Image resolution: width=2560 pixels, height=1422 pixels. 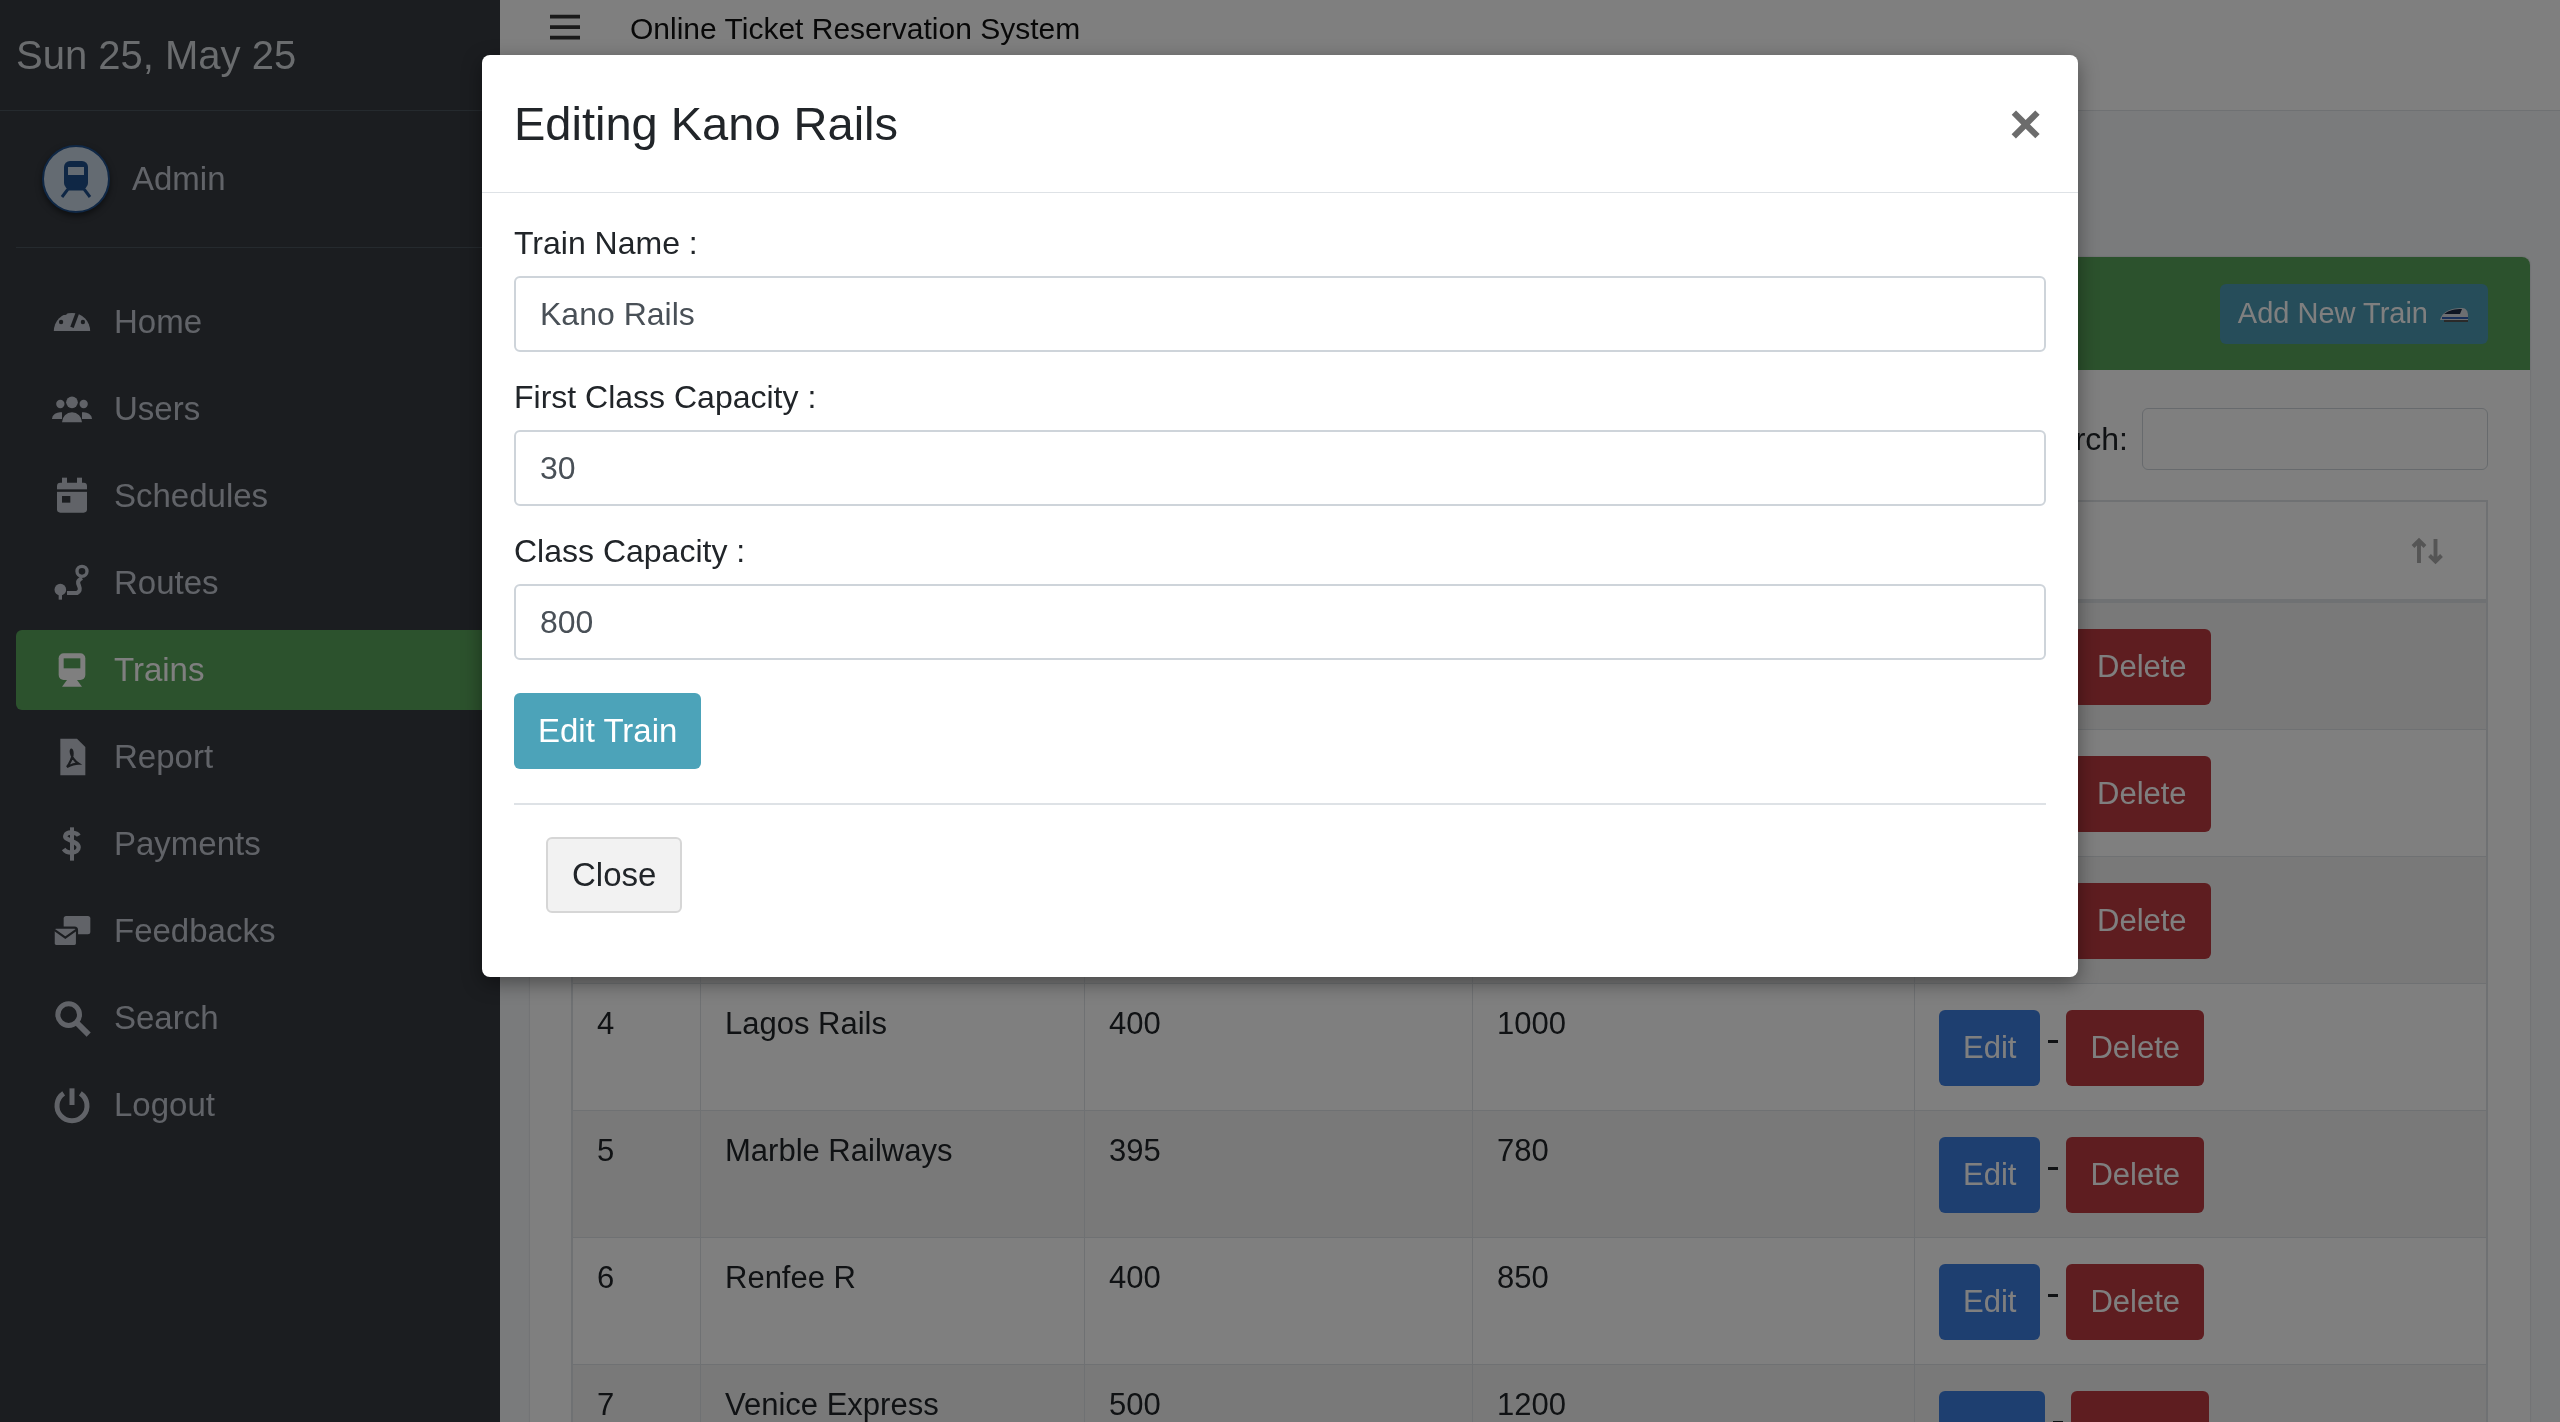 What do you see at coordinates (855, 29) in the screenshot?
I see `app-title: Online Ticket Reservation System` at bounding box center [855, 29].